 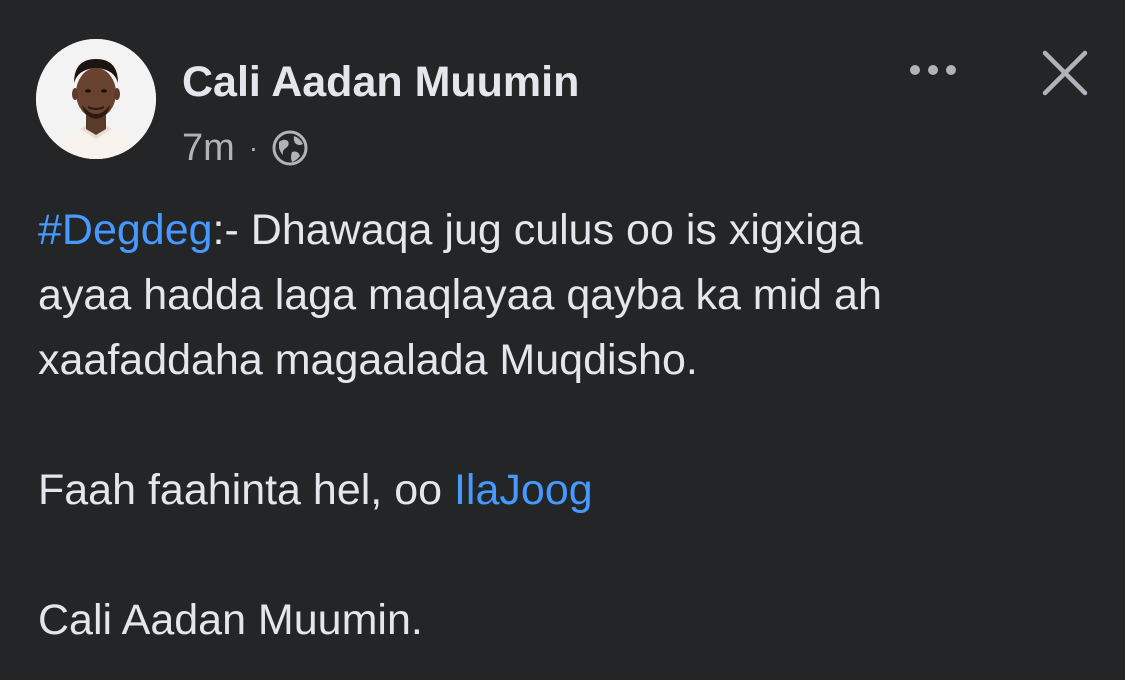 I want to click on more-options-button, so click(x=933, y=70).